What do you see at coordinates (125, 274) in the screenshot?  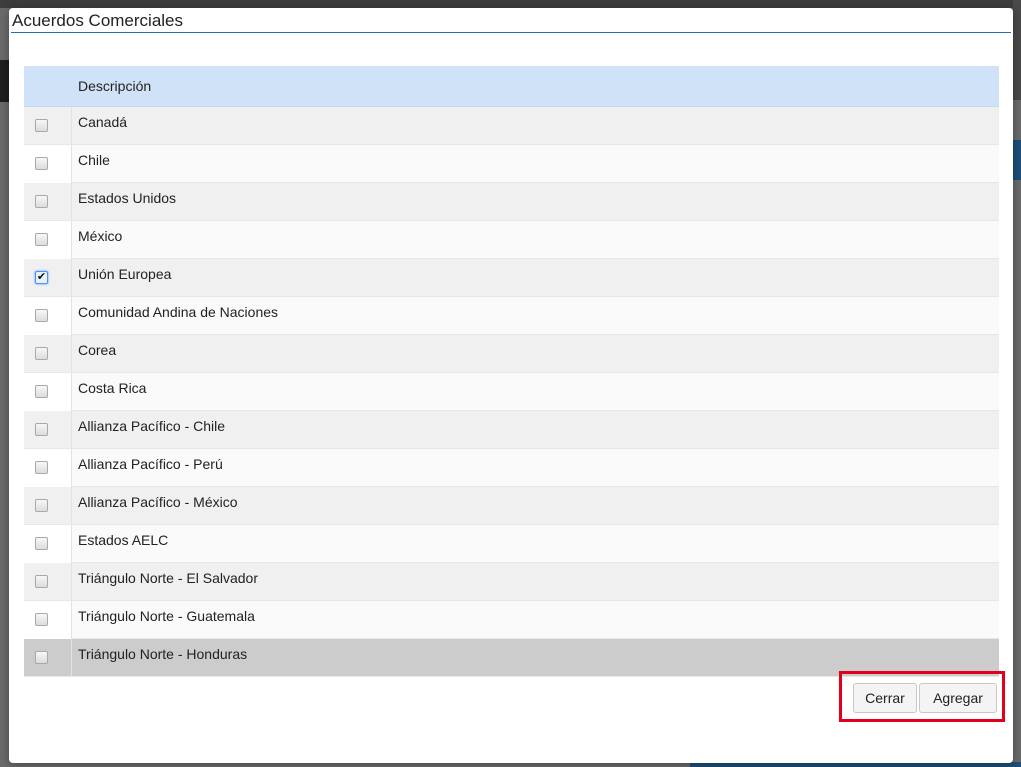 I see `row-description: Unión Europea` at bounding box center [125, 274].